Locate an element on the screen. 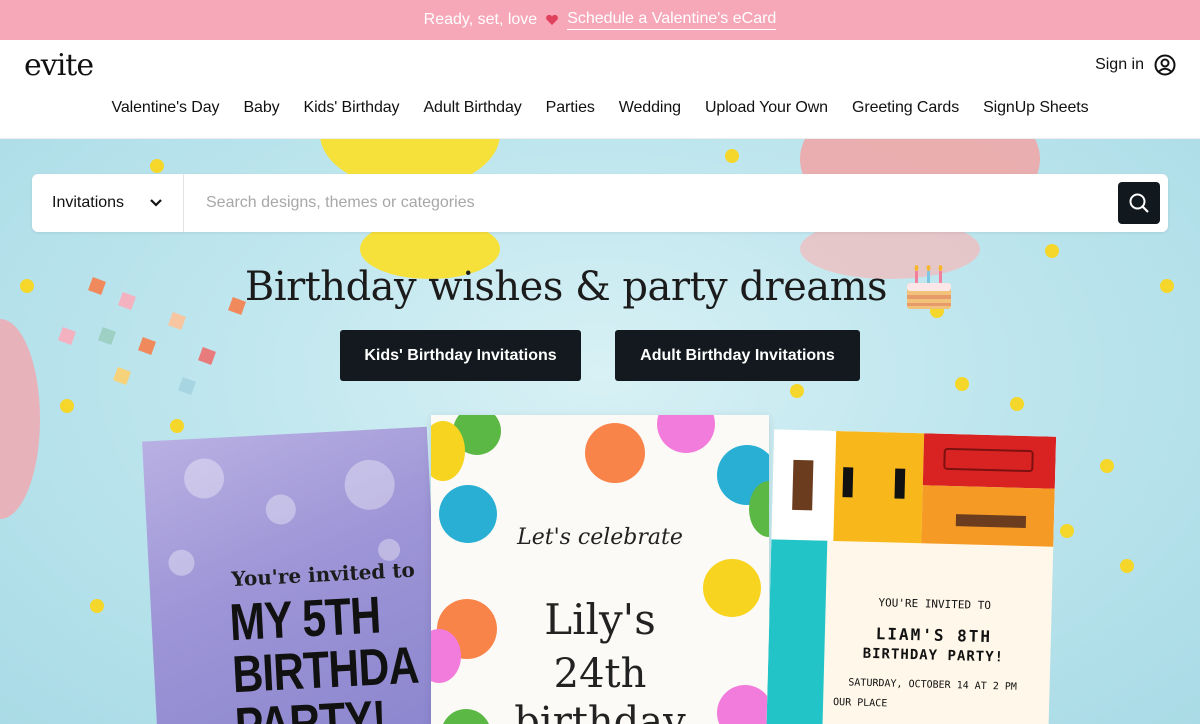  hero-title: Birthday wishes & party dreams is located at coordinates (566, 287).